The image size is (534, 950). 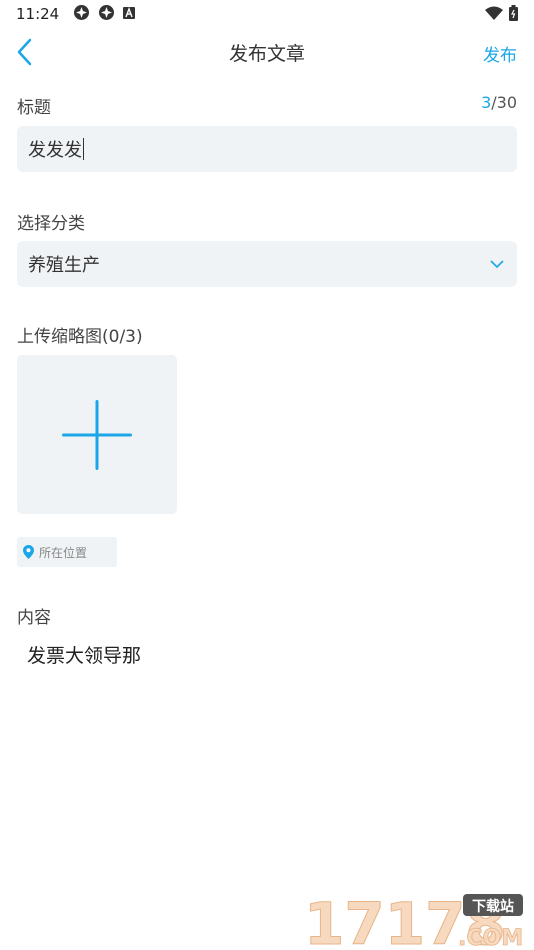 I want to click on page-title: 发布文章, so click(x=266, y=53).